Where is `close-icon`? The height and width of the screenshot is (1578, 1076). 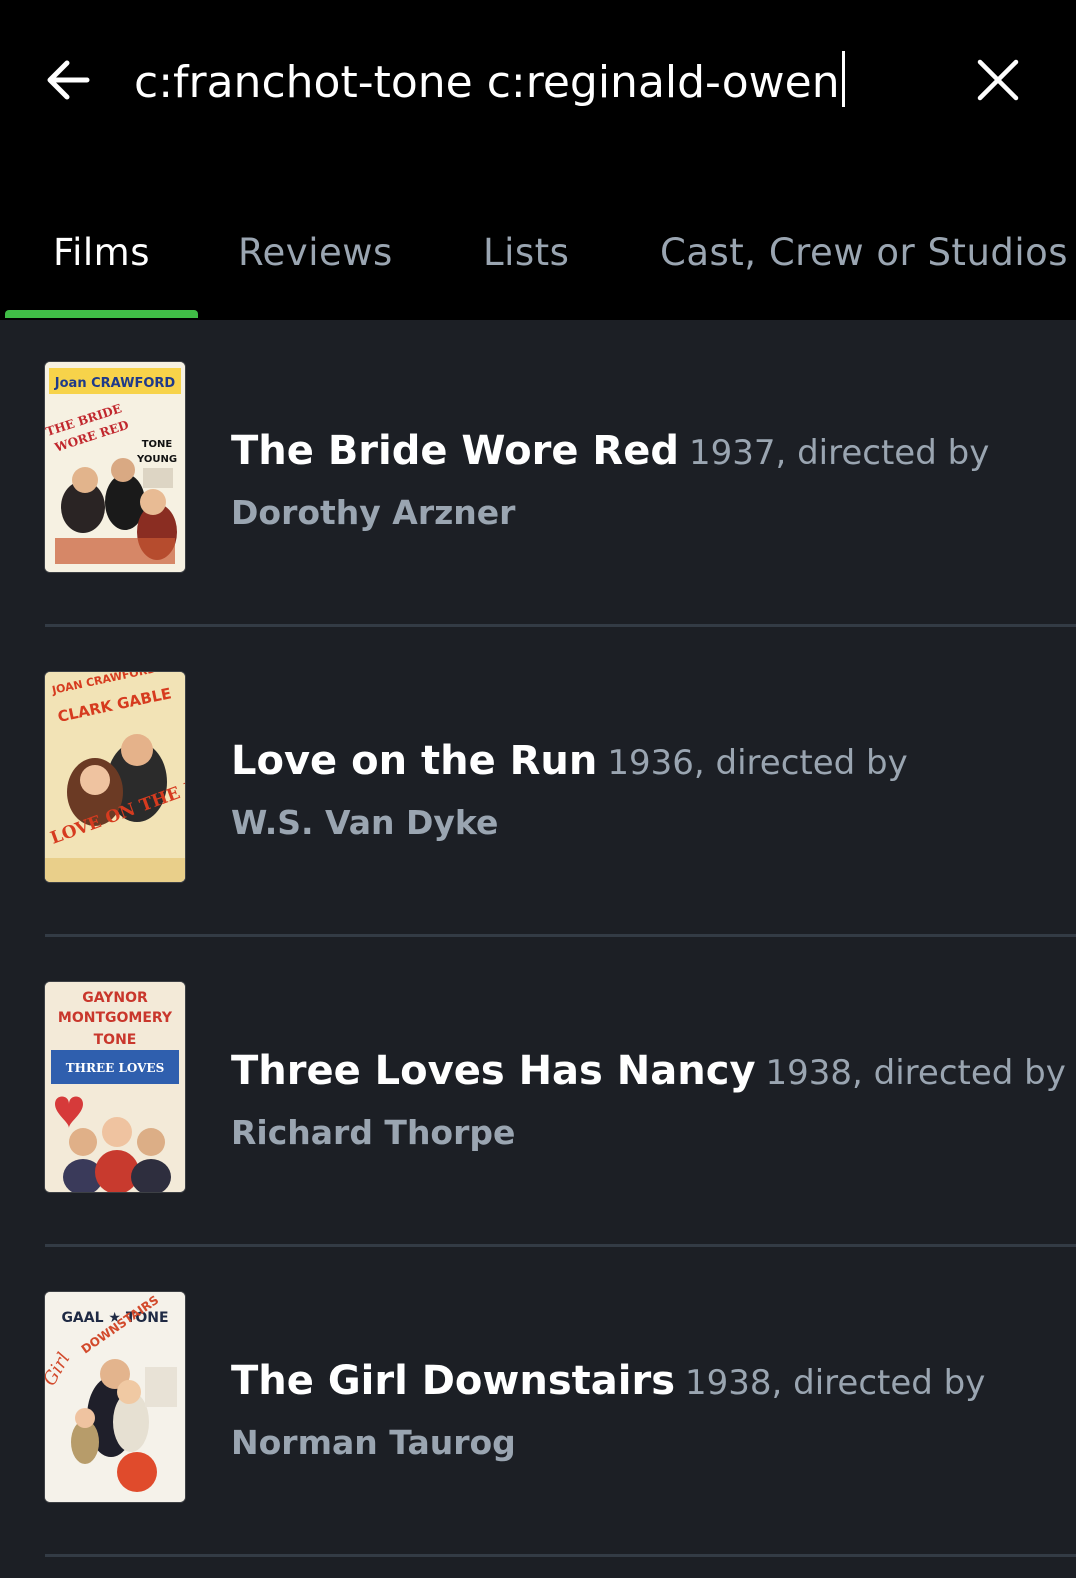
close-icon is located at coordinates (998, 80).